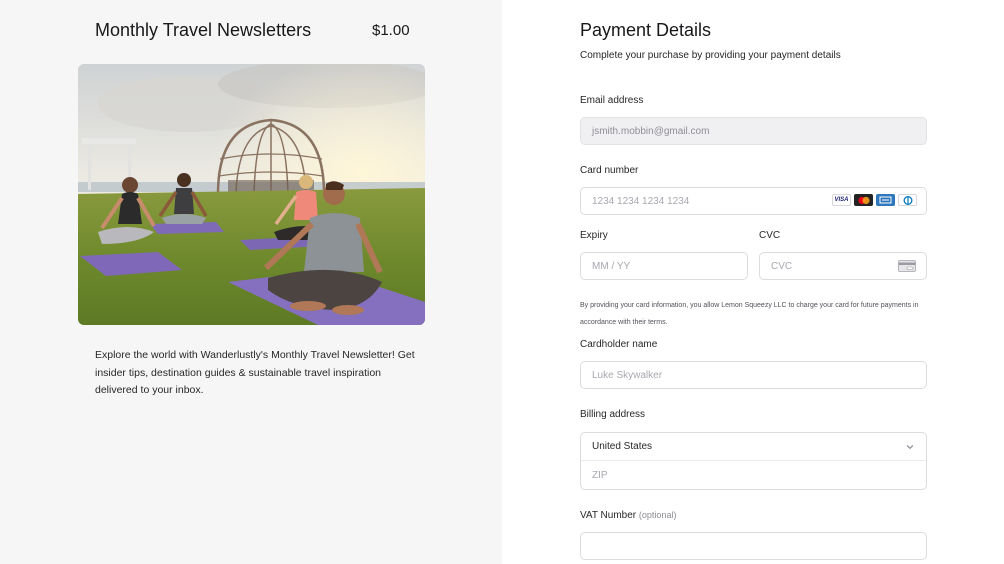  What do you see at coordinates (622, 446) in the screenshot?
I see `country-value: United States` at bounding box center [622, 446].